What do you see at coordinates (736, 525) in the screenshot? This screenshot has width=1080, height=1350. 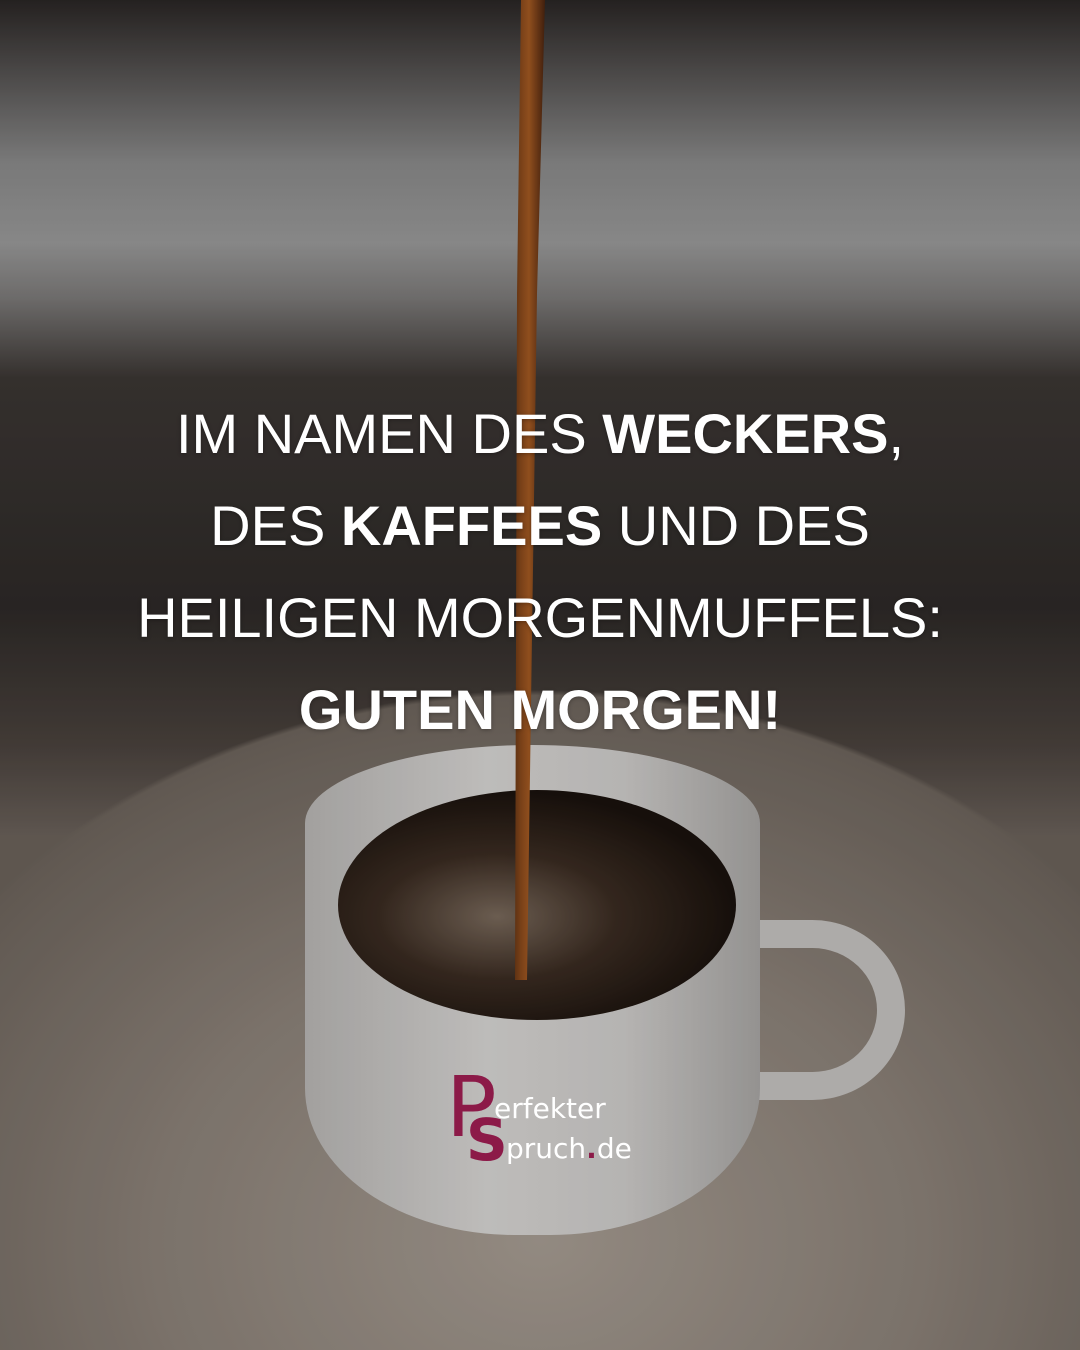 I see `quote-segment: UND DES` at bounding box center [736, 525].